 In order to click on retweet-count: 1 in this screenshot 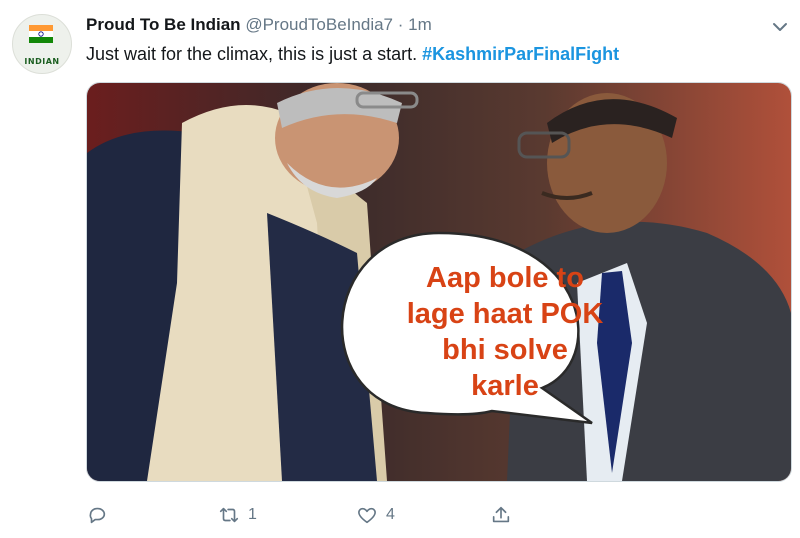, I will do `click(252, 514)`.